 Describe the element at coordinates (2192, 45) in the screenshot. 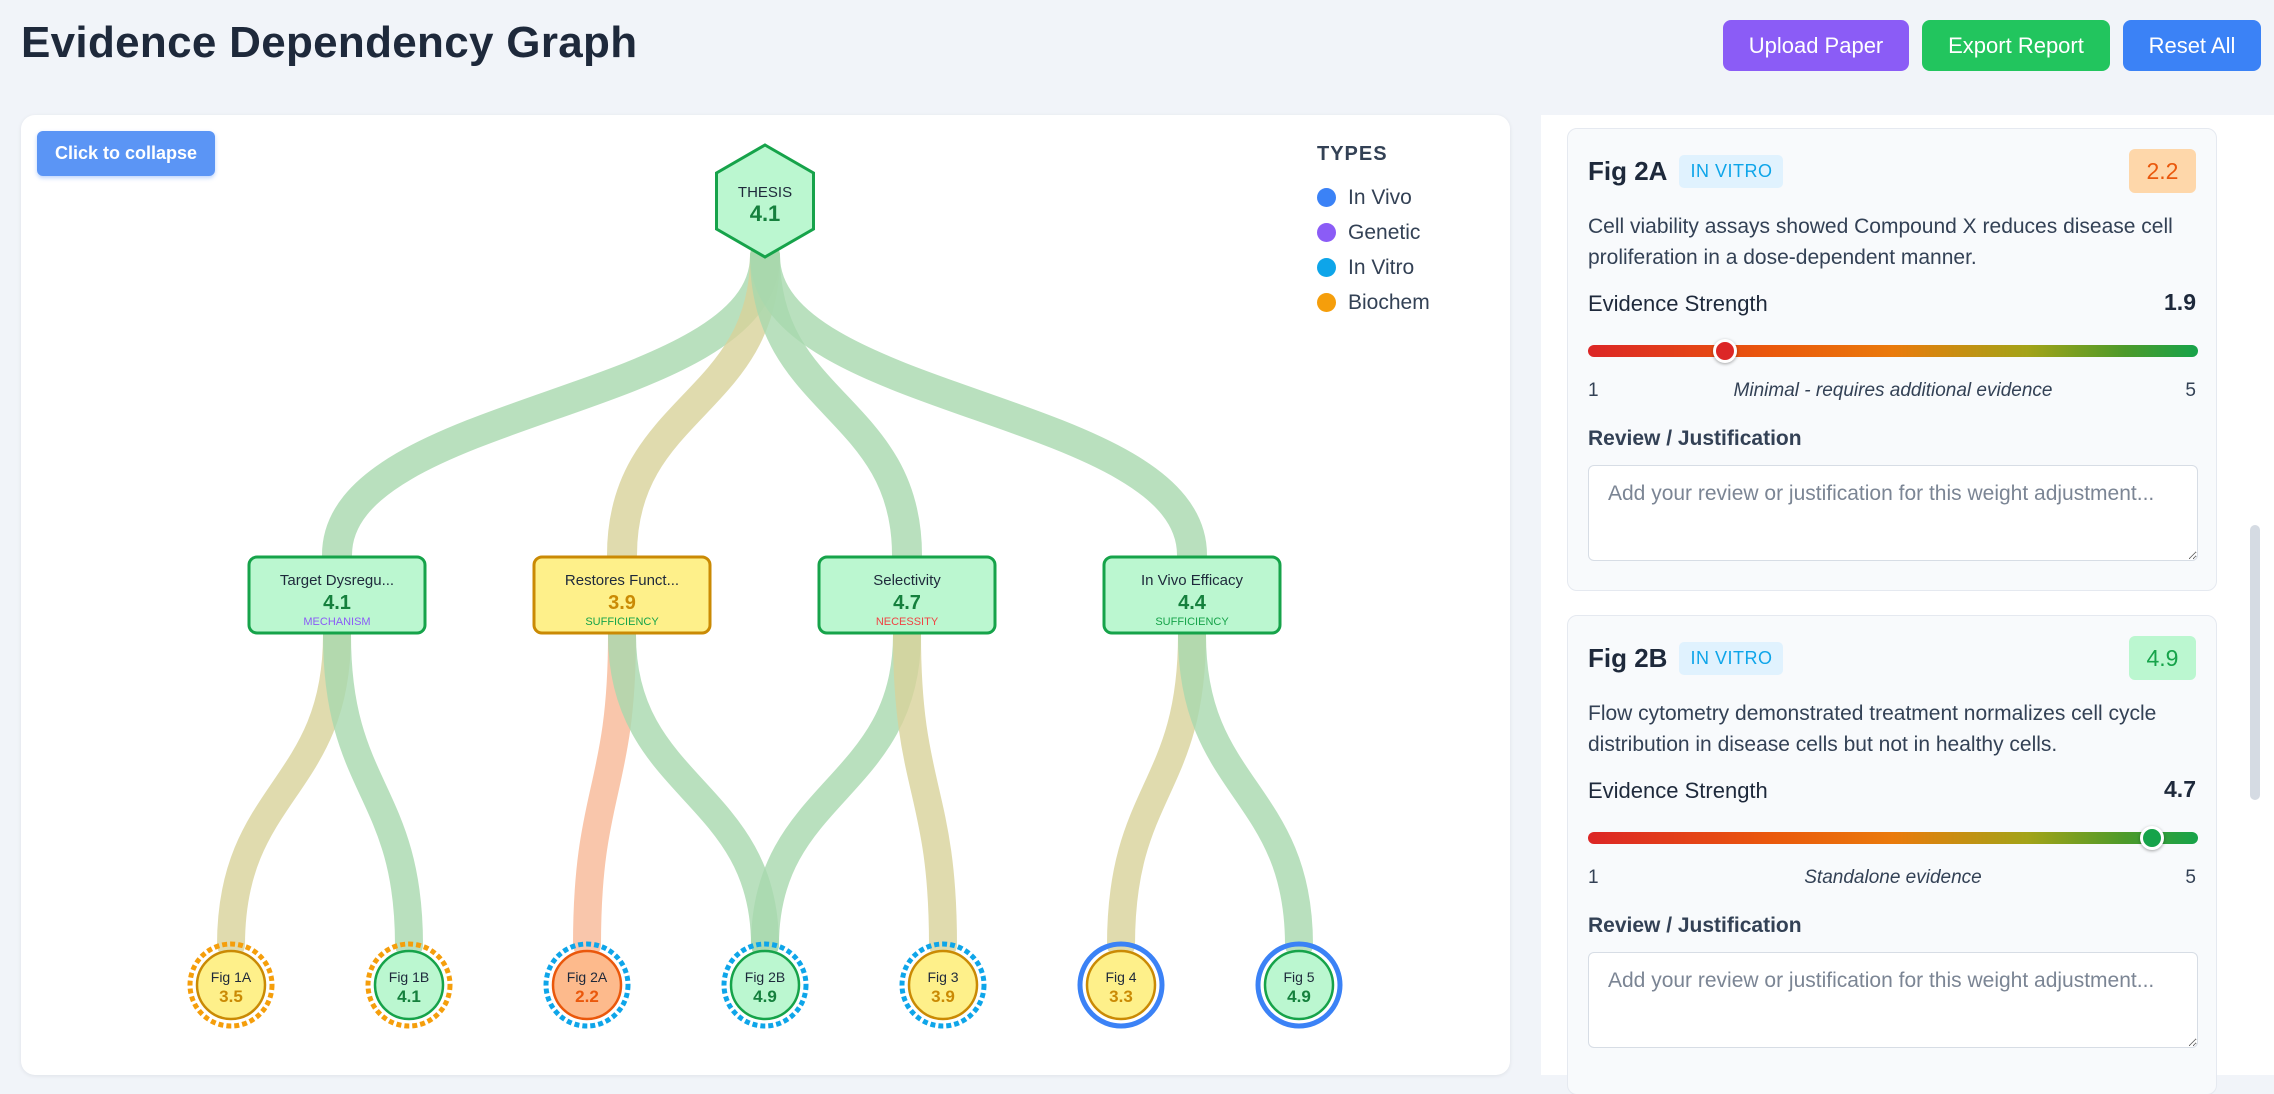

I see `reset-all-button: Reset All` at that location.